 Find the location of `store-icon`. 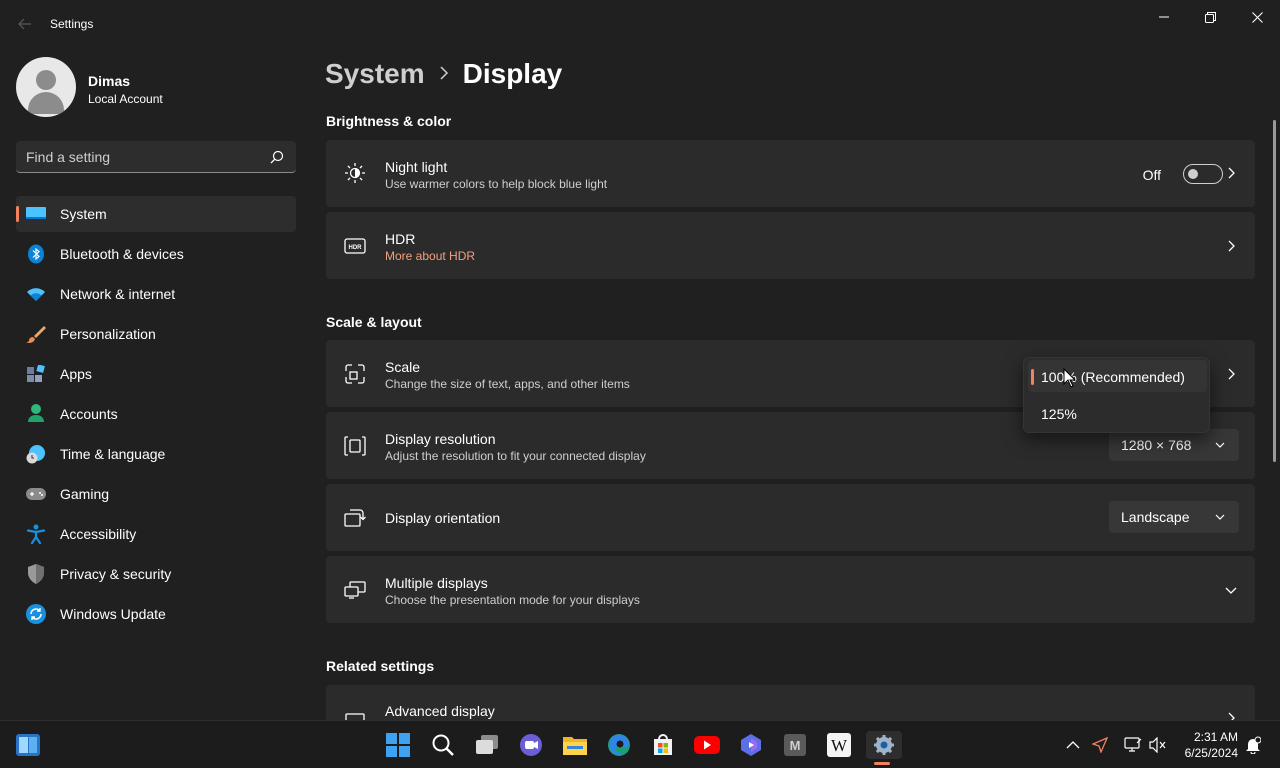

store-icon is located at coordinates (663, 745).